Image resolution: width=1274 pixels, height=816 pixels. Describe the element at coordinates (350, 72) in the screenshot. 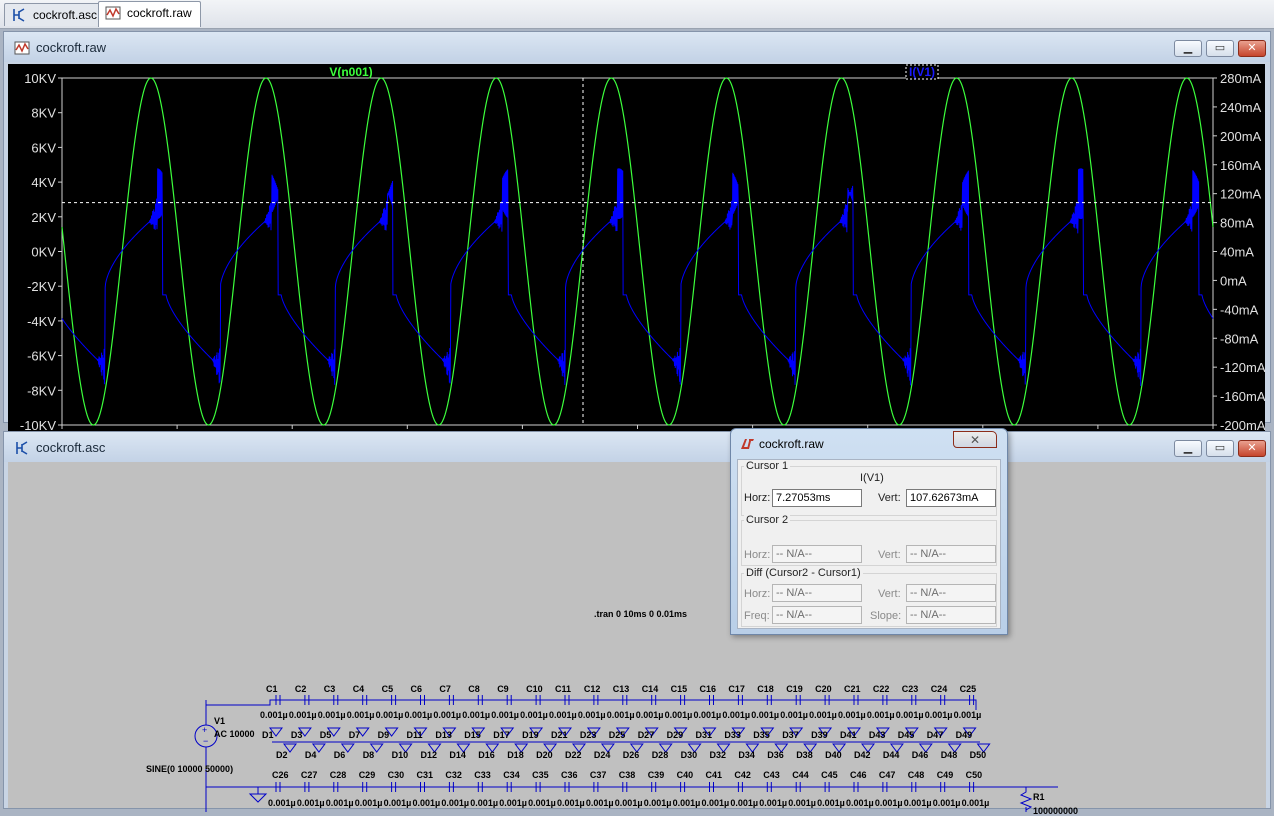

I see `trace-label-vn001: V(n001)` at that location.